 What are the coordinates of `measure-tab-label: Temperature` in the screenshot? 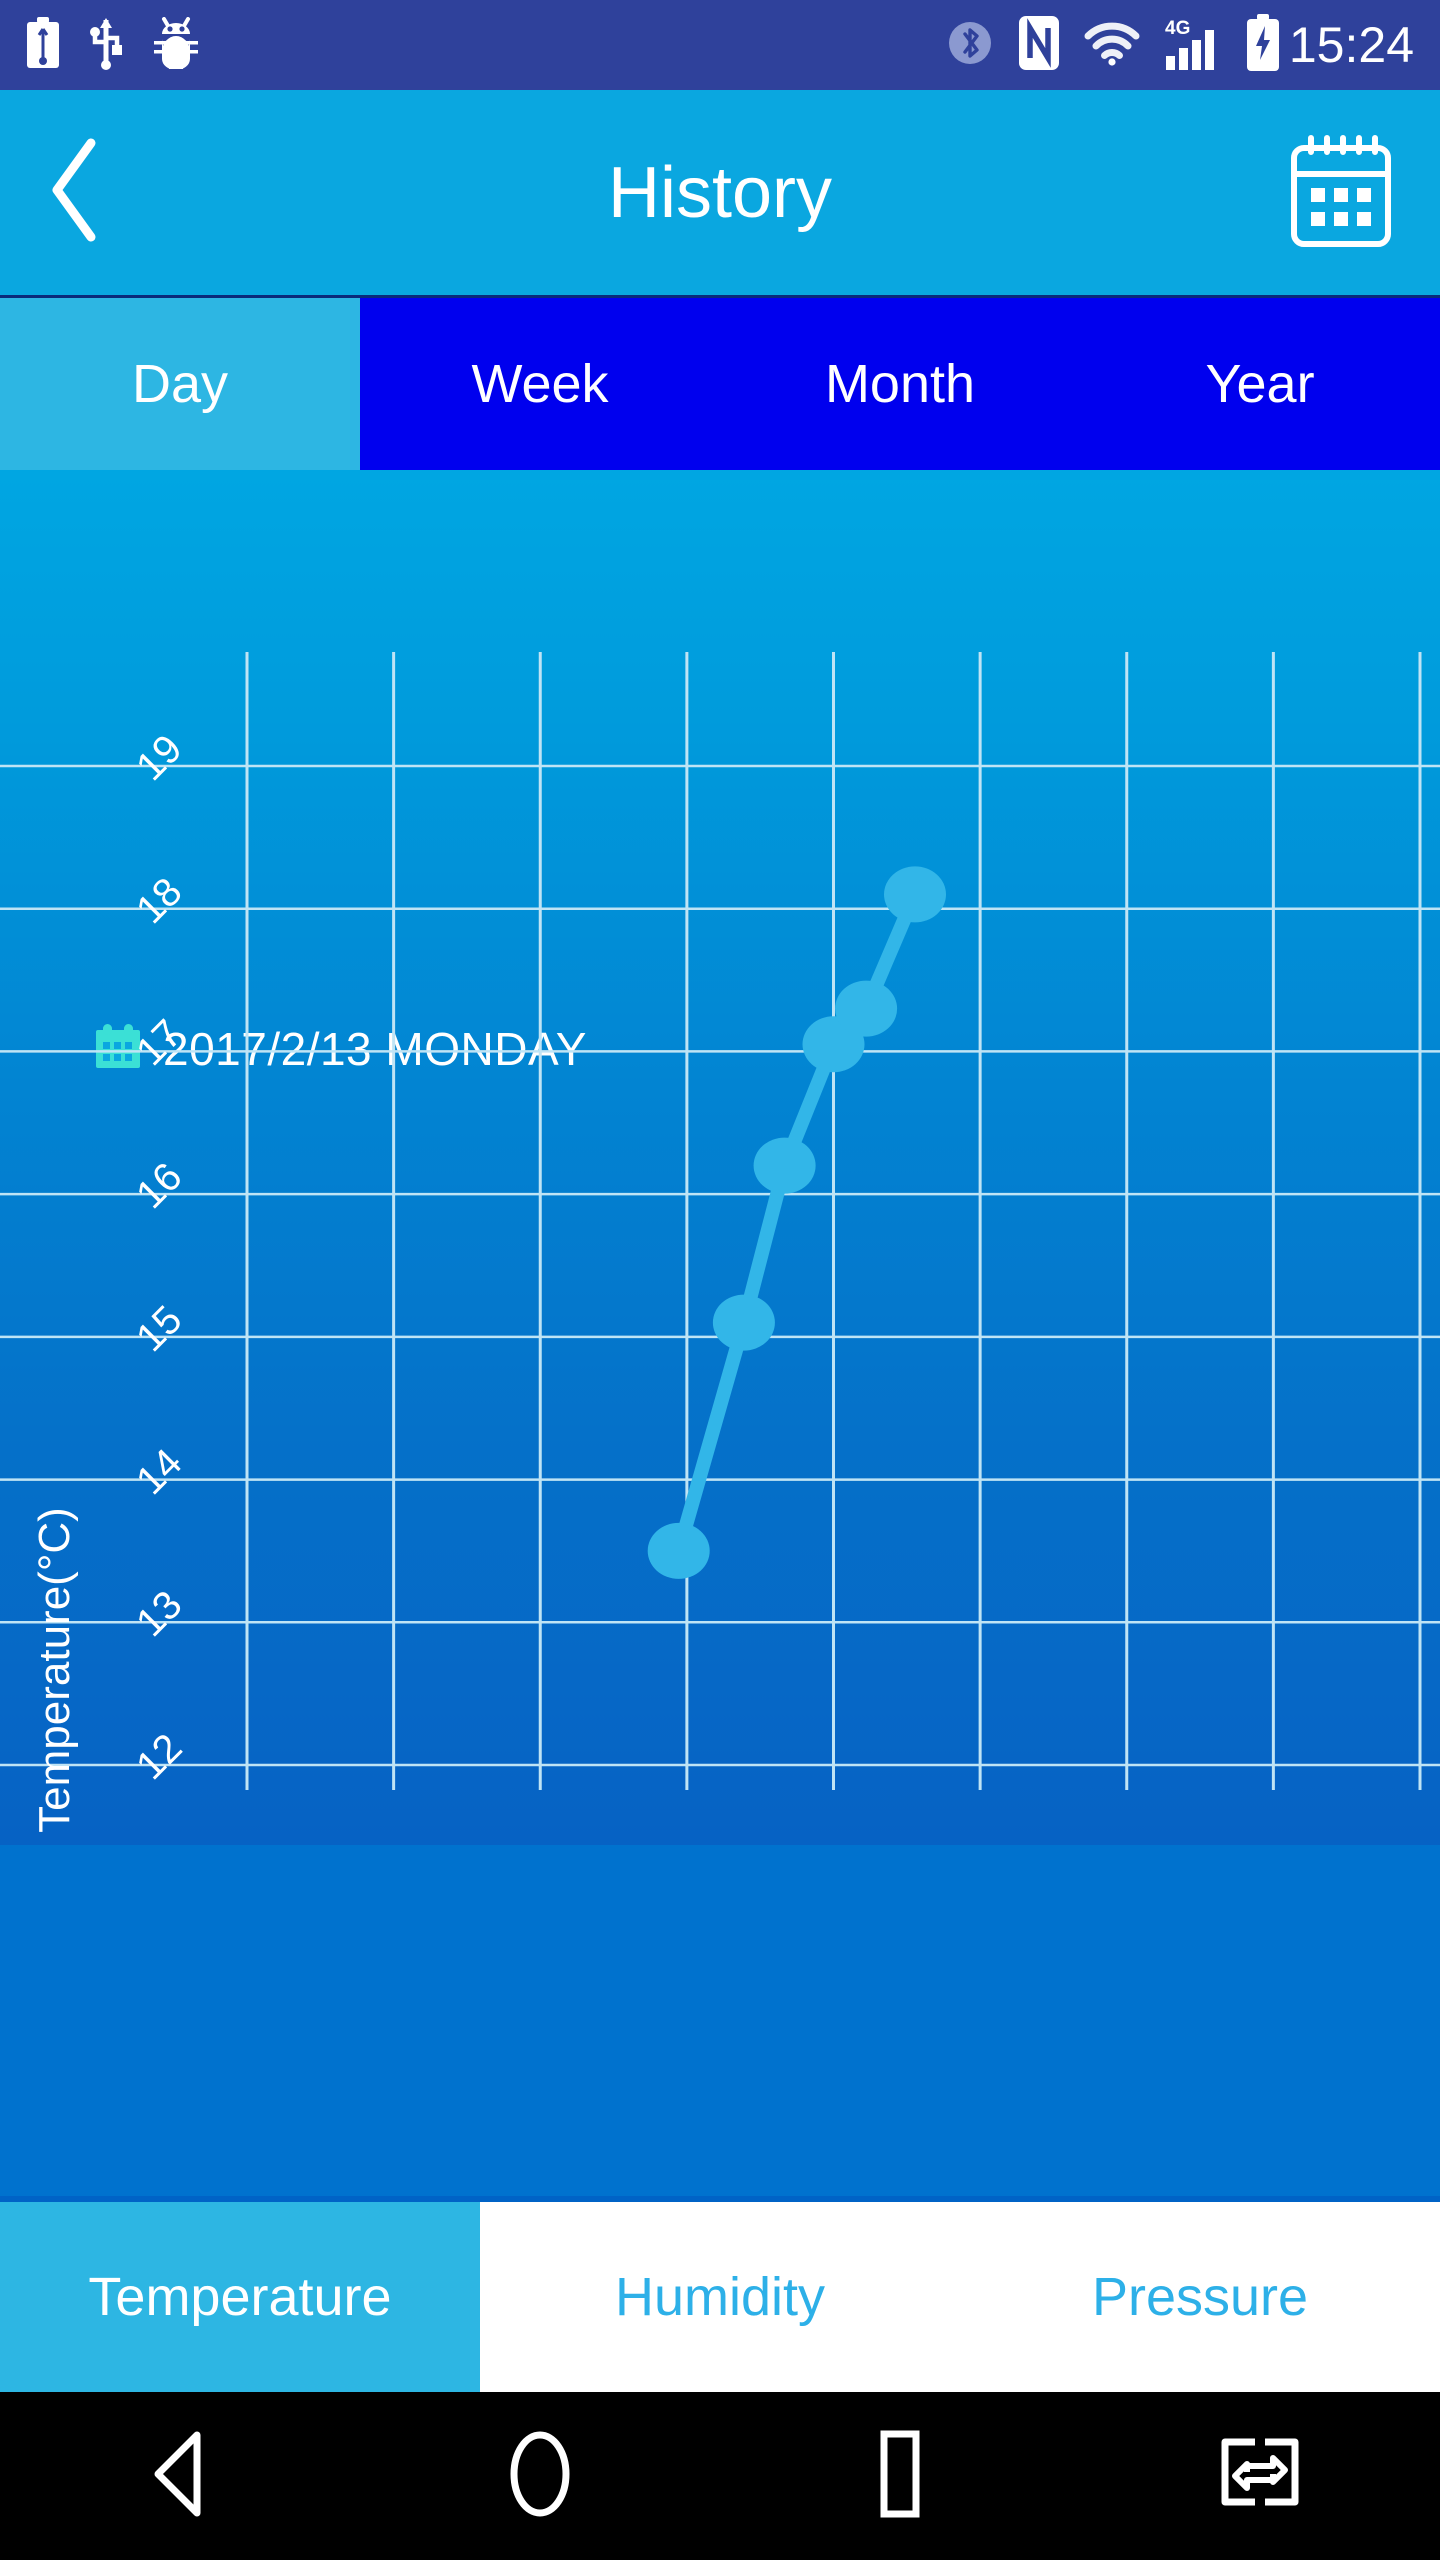 It's located at (240, 2297).